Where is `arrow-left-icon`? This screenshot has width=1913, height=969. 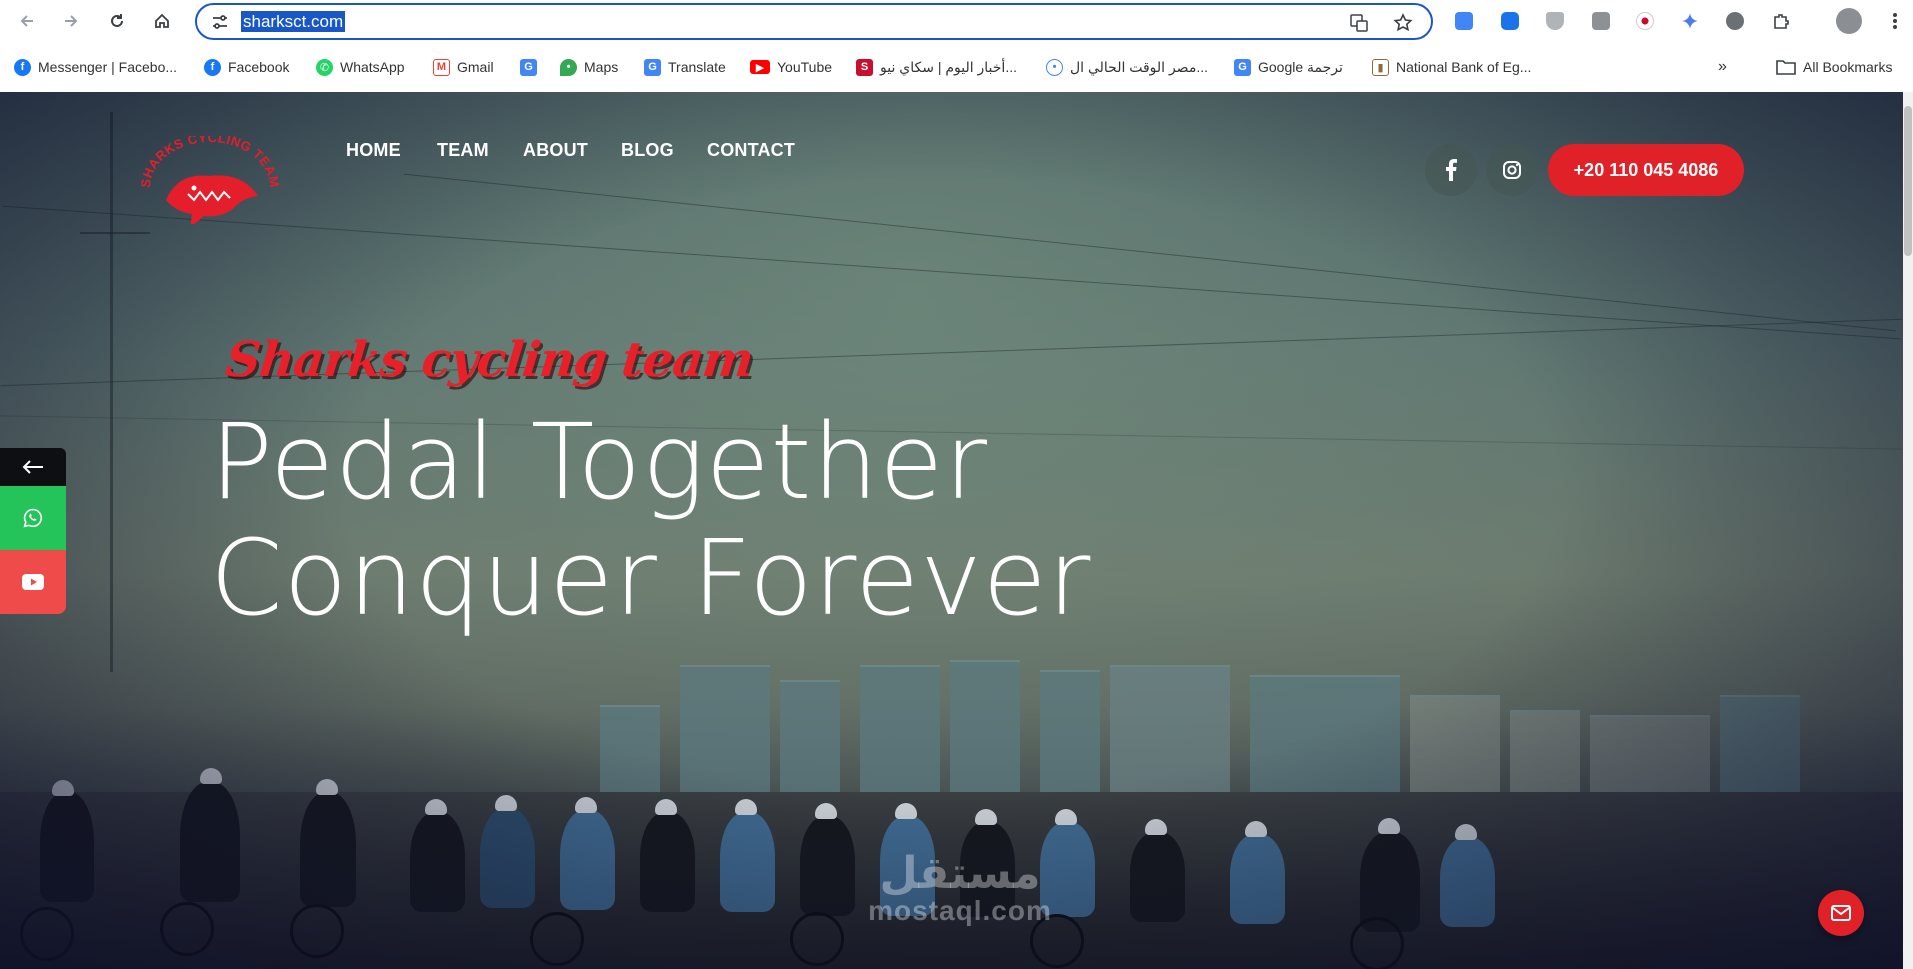
arrow-left-icon is located at coordinates (32, 467).